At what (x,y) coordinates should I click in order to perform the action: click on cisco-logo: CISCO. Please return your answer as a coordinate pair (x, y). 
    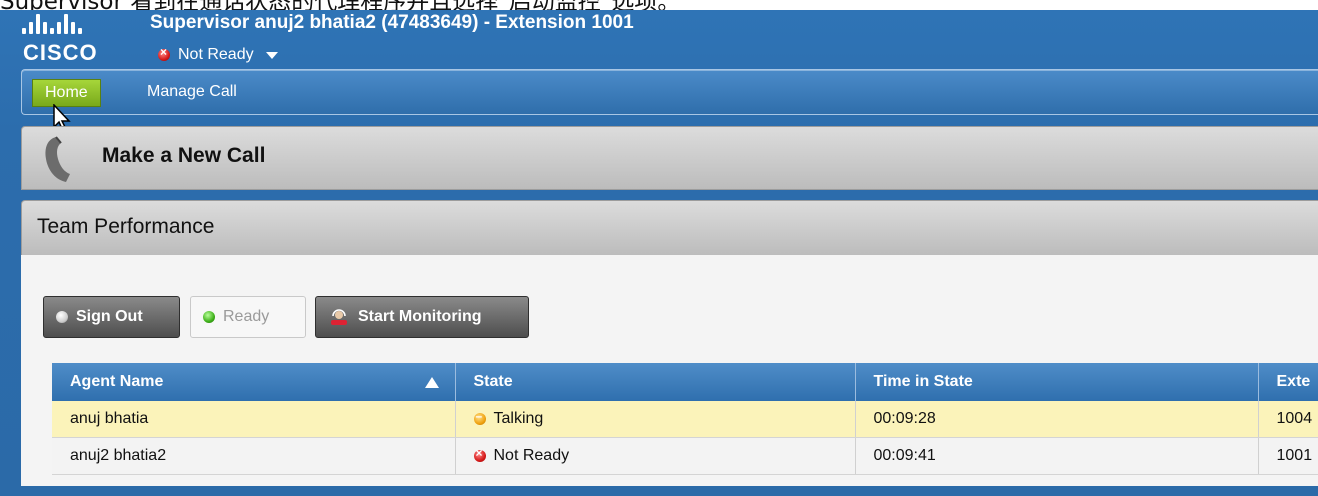
    Looking at the image, I should click on (77, 41).